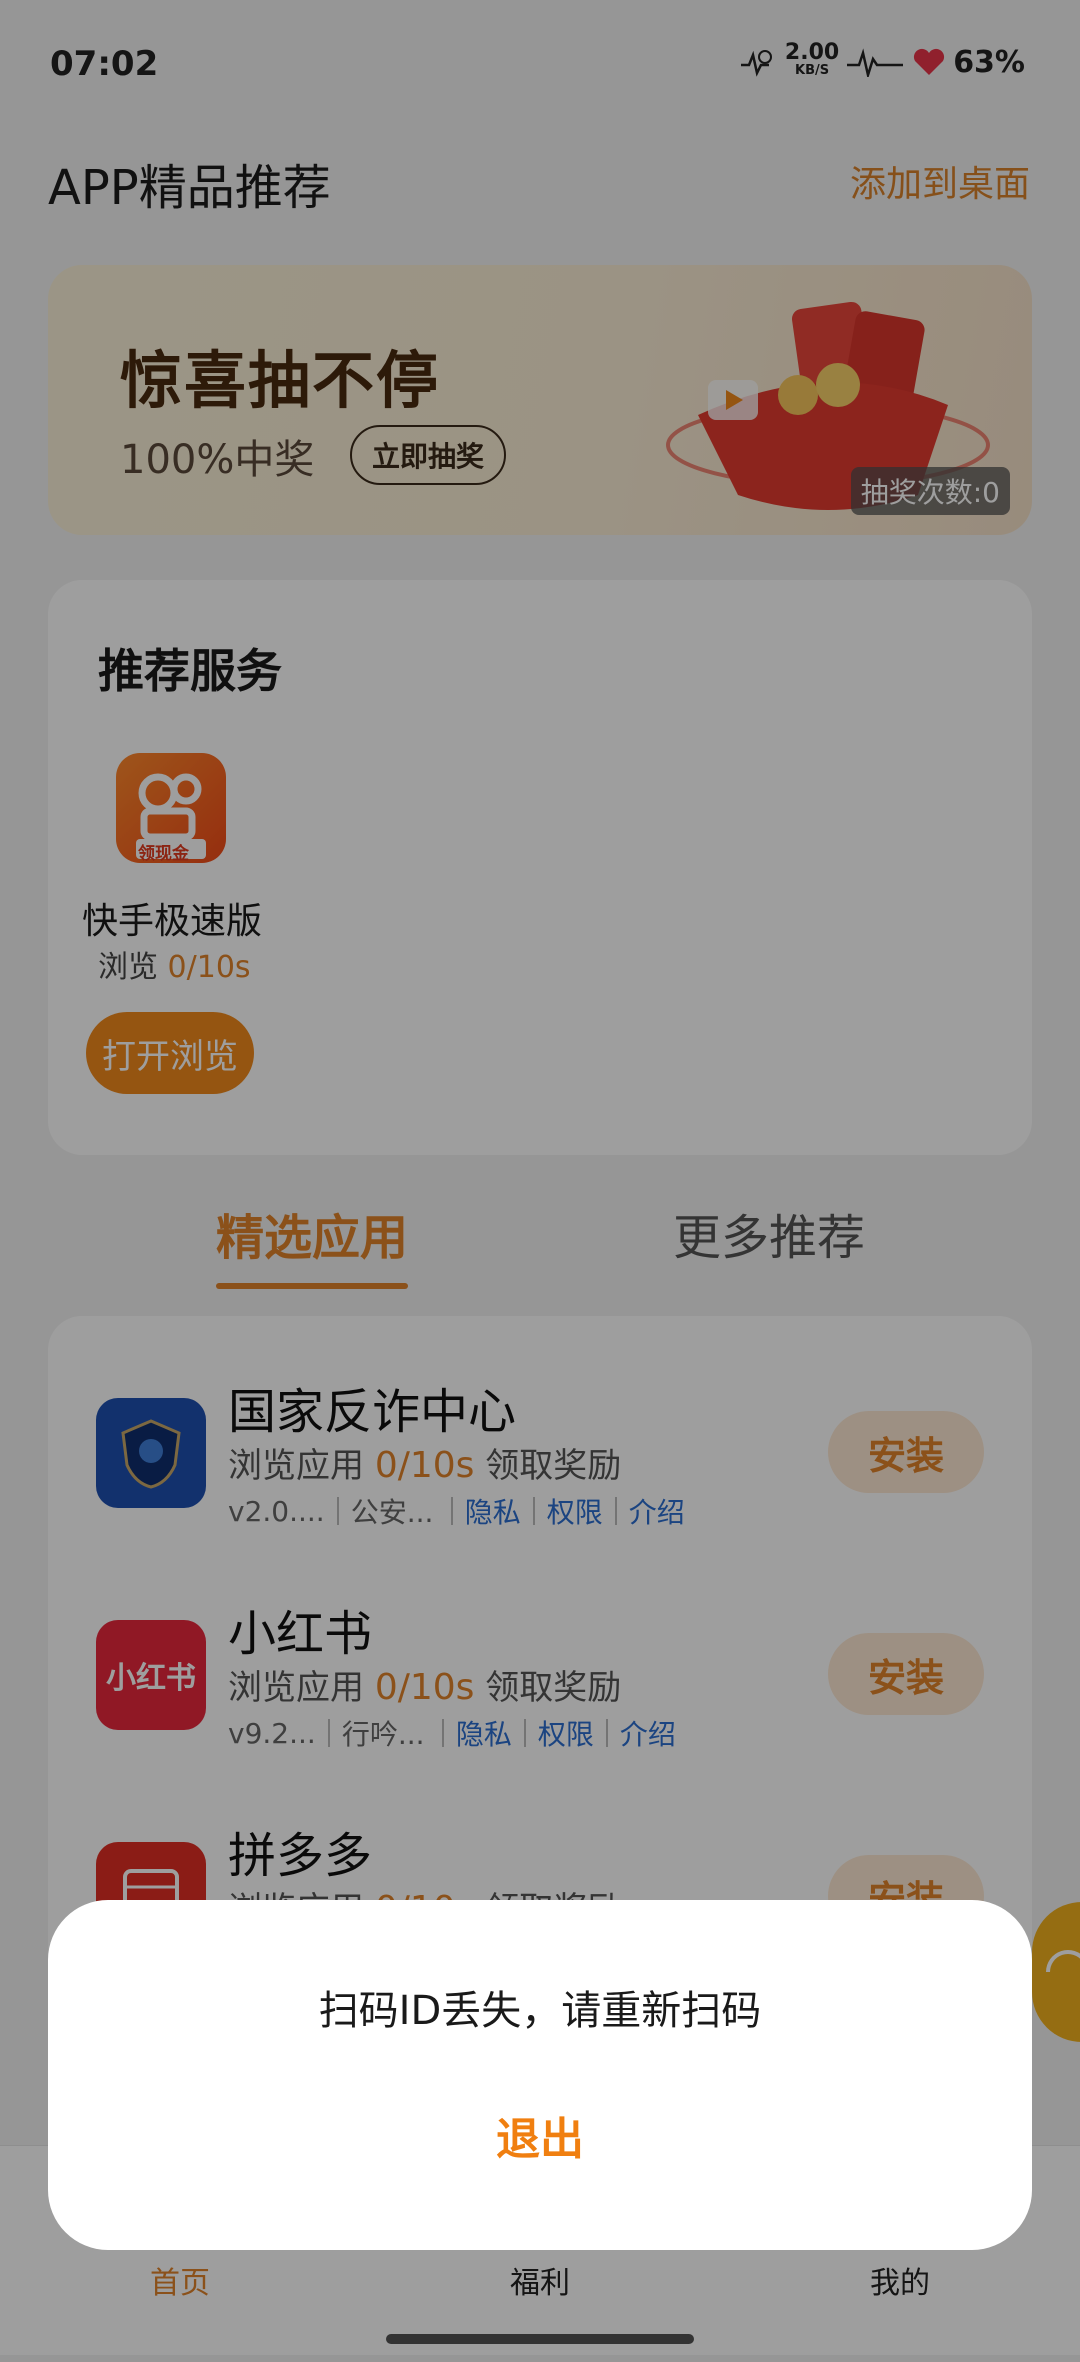  Describe the element at coordinates (540, 2075) in the screenshot. I see `error-dialog: 扫码ID丢失，请重新扫码 退出` at that location.